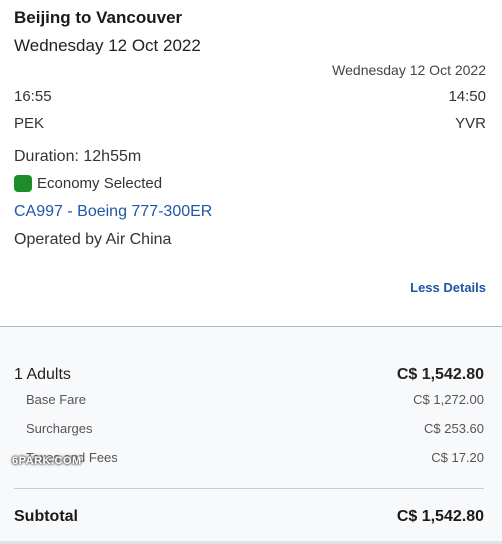 The height and width of the screenshot is (544, 502). Describe the element at coordinates (93, 239) in the screenshot. I see `operated-by: Operated by Air China` at that location.